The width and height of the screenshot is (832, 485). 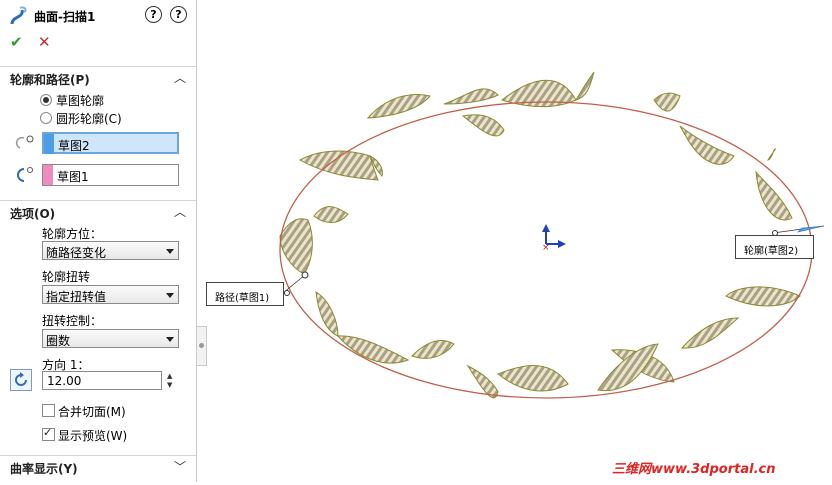 What do you see at coordinates (33, 214) in the screenshot?
I see `section-options-label: 选项(O)` at bounding box center [33, 214].